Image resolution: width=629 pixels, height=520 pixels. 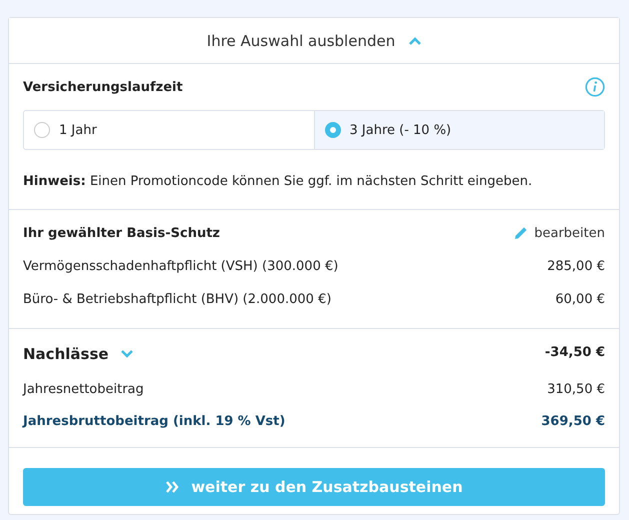 I want to click on coverage-label: Büro- & Betriebshaftpflicht (BHV) (2.000.000 €), so click(x=177, y=299).